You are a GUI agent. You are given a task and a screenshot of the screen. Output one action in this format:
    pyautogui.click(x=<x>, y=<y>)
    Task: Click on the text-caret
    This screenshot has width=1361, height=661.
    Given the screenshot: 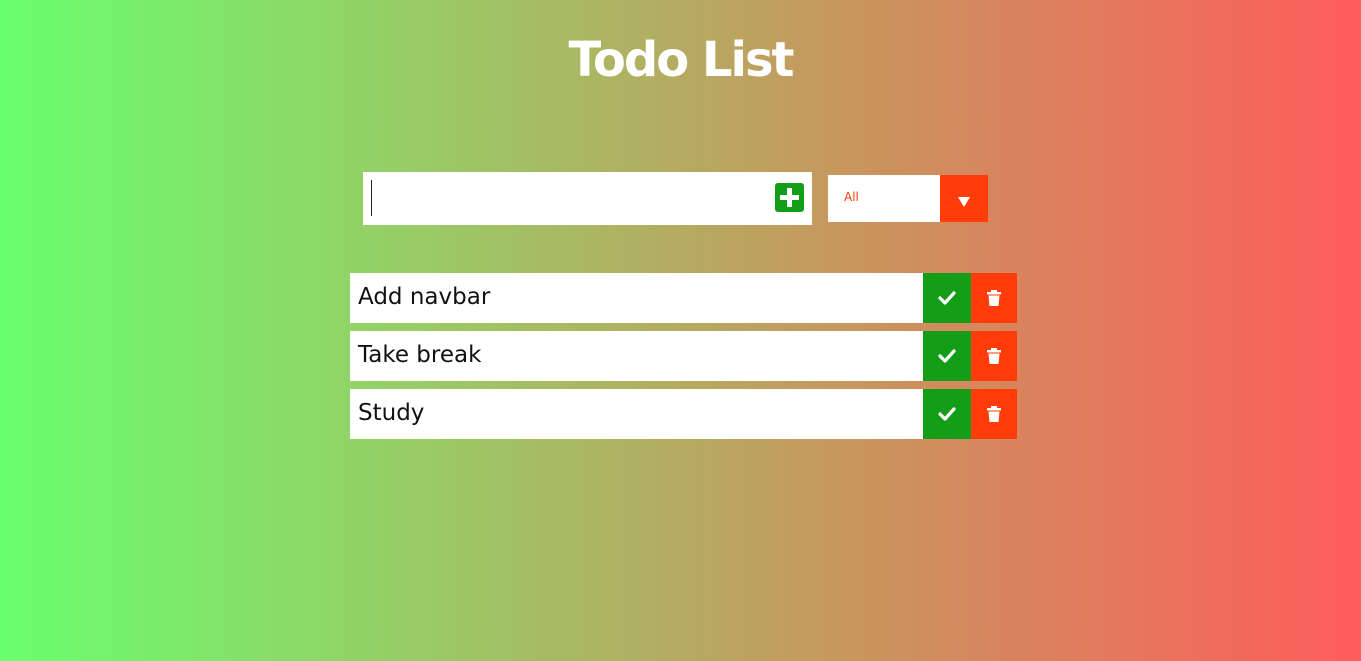 What is the action you would take?
    pyautogui.click(x=371, y=198)
    